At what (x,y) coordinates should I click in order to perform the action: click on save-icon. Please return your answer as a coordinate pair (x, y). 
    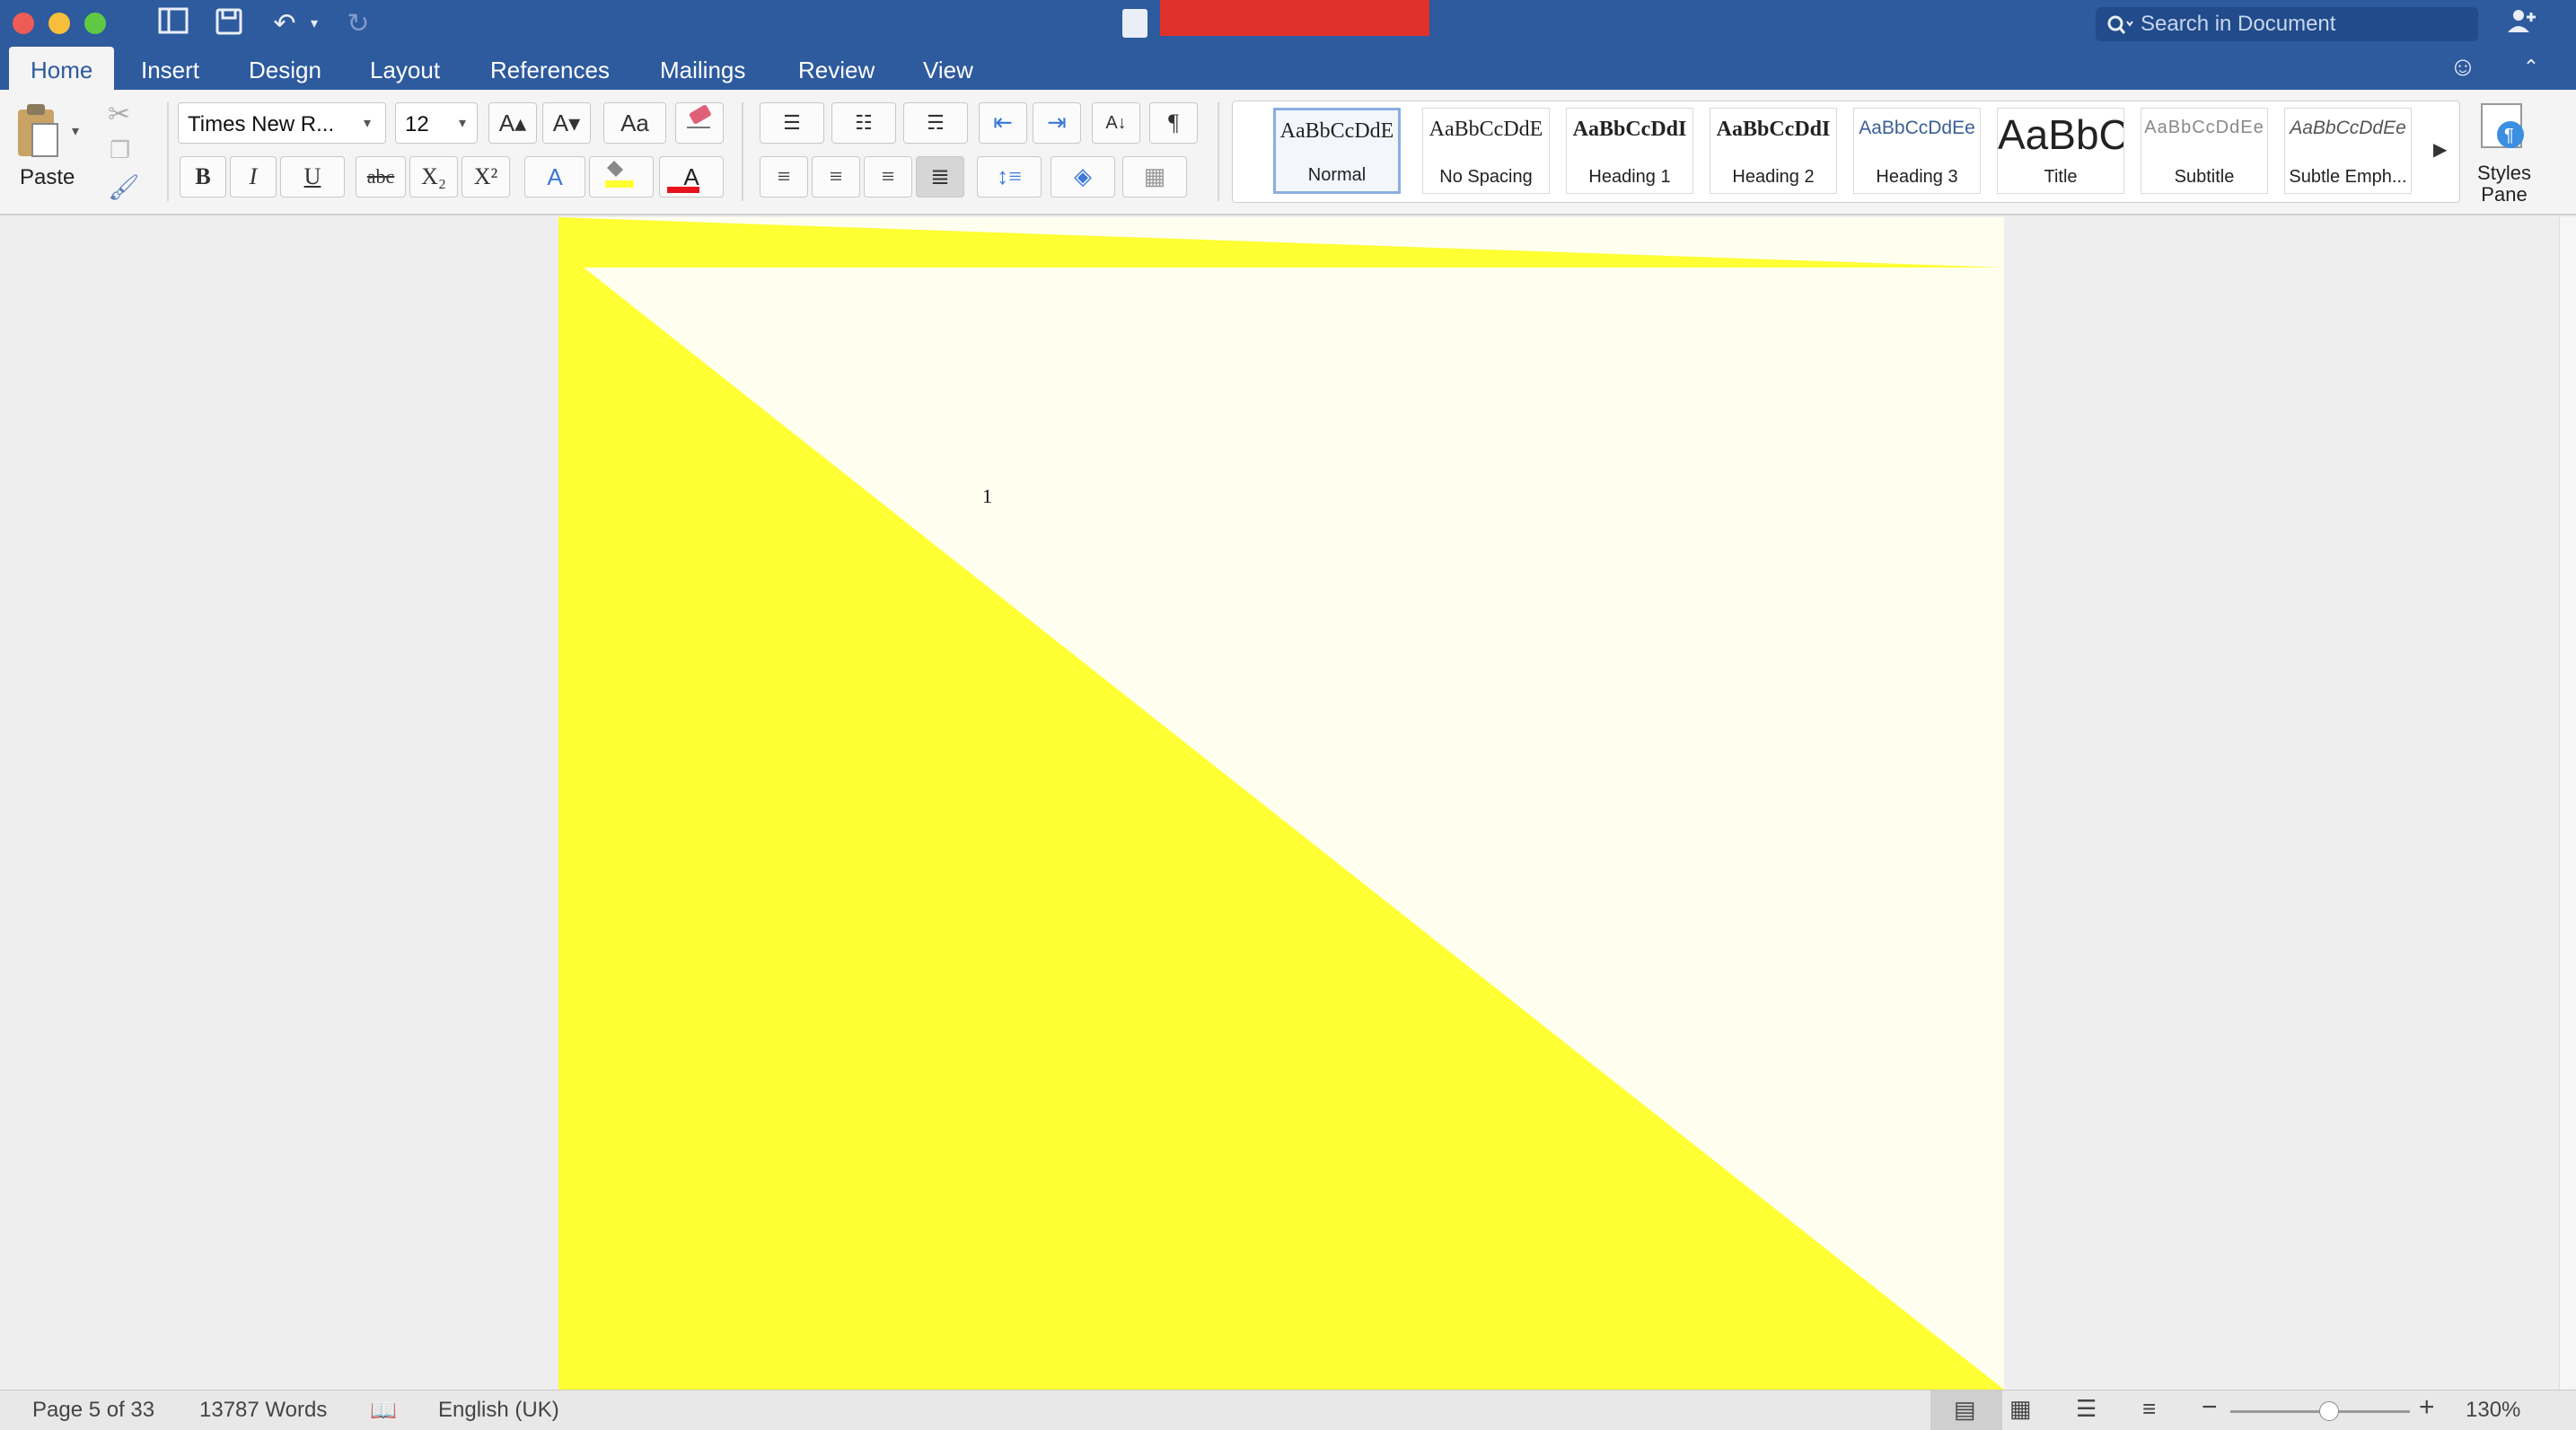
    Looking at the image, I should click on (229, 24).